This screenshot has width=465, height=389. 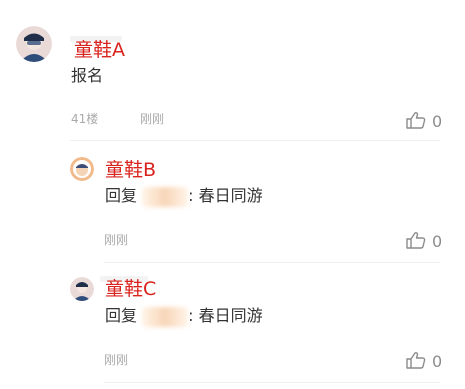 I want to click on username: 童鞋C, so click(x=130, y=289).